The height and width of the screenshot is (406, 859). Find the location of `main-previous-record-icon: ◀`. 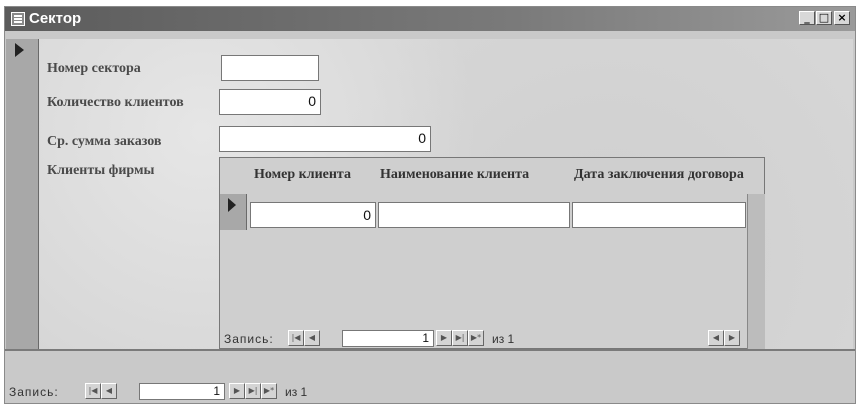

main-previous-record-icon: ◀ is located at coordinates (109, 391).